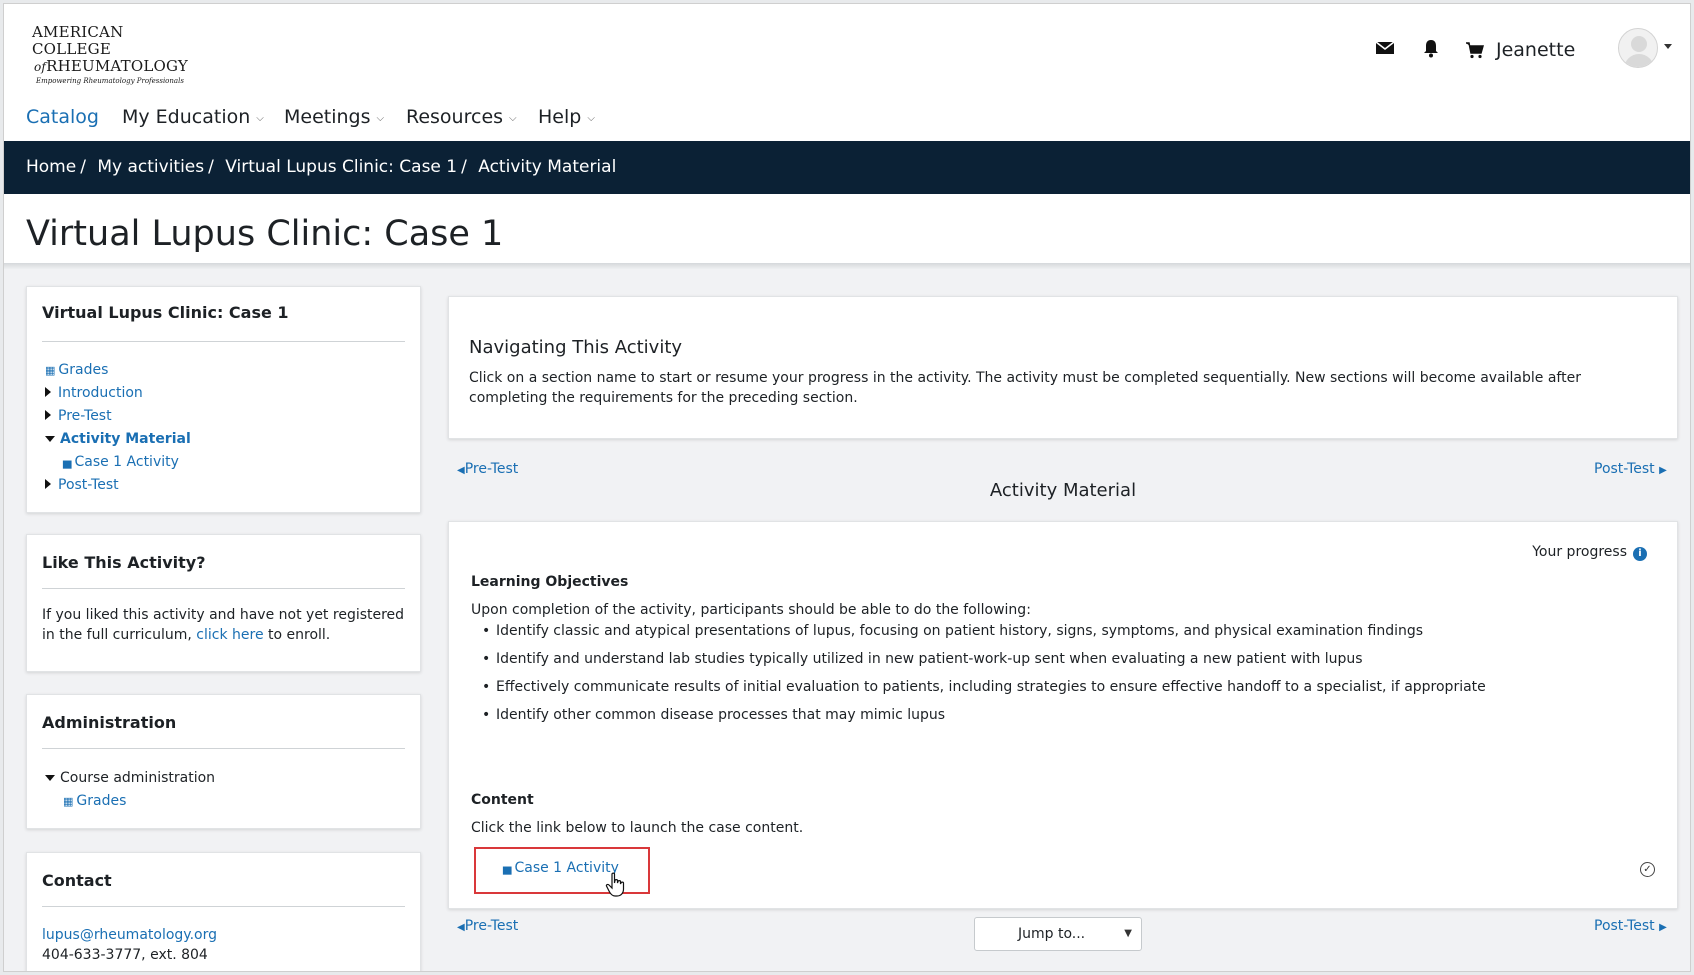  What do you see at coordinates (616, 888) in the screenshot?
I see `hand-cursor-icon` at bounding box center [616, 888].